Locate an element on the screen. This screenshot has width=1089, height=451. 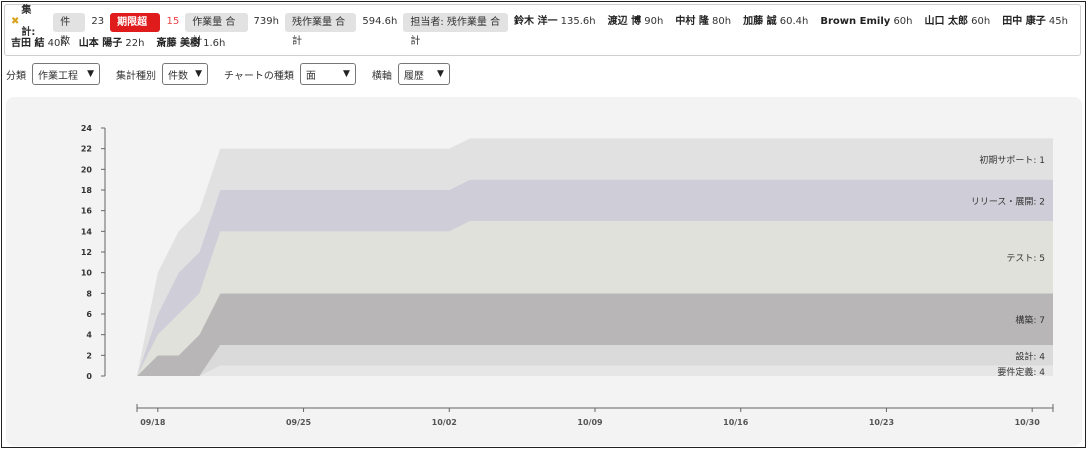
assignee-name: 鈴木 洋一 is located at coordinates (535, 21).